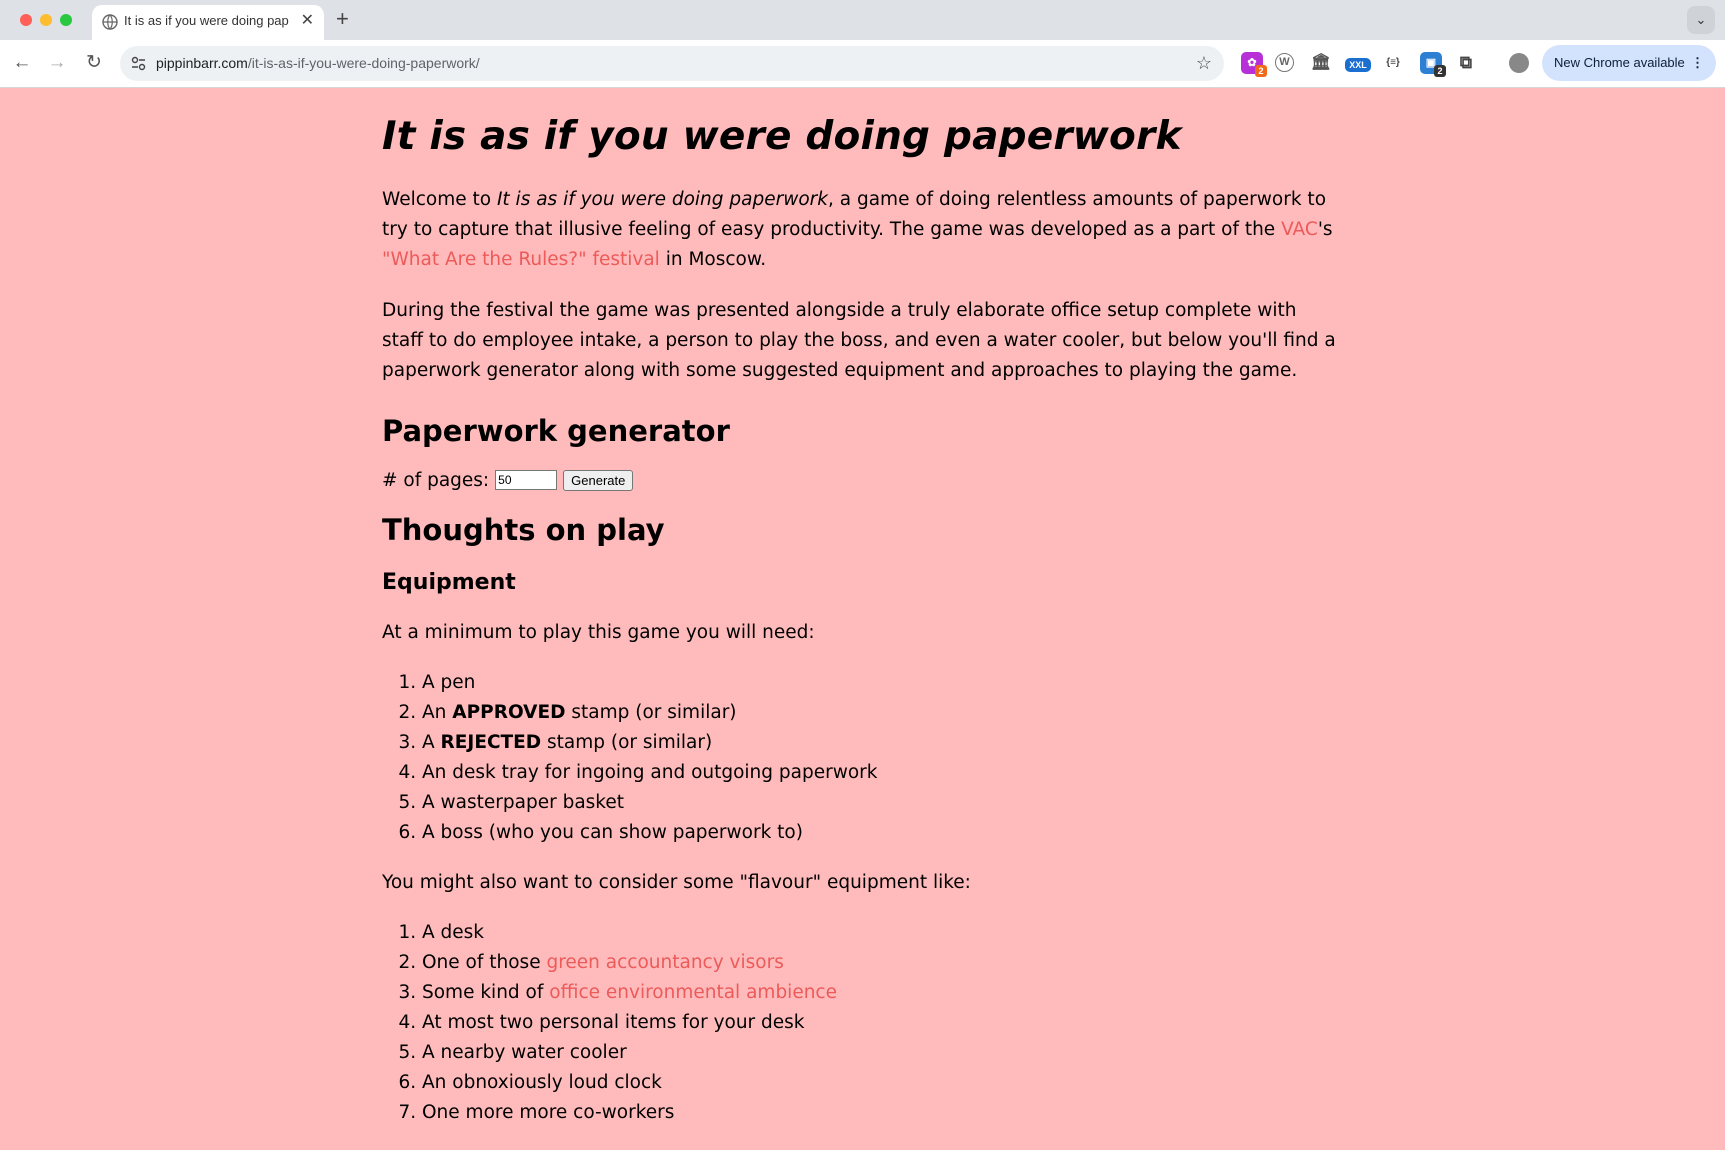  Describe the element at coordinates (526, 480) in the screenshot. I see `pages-input` at that location.